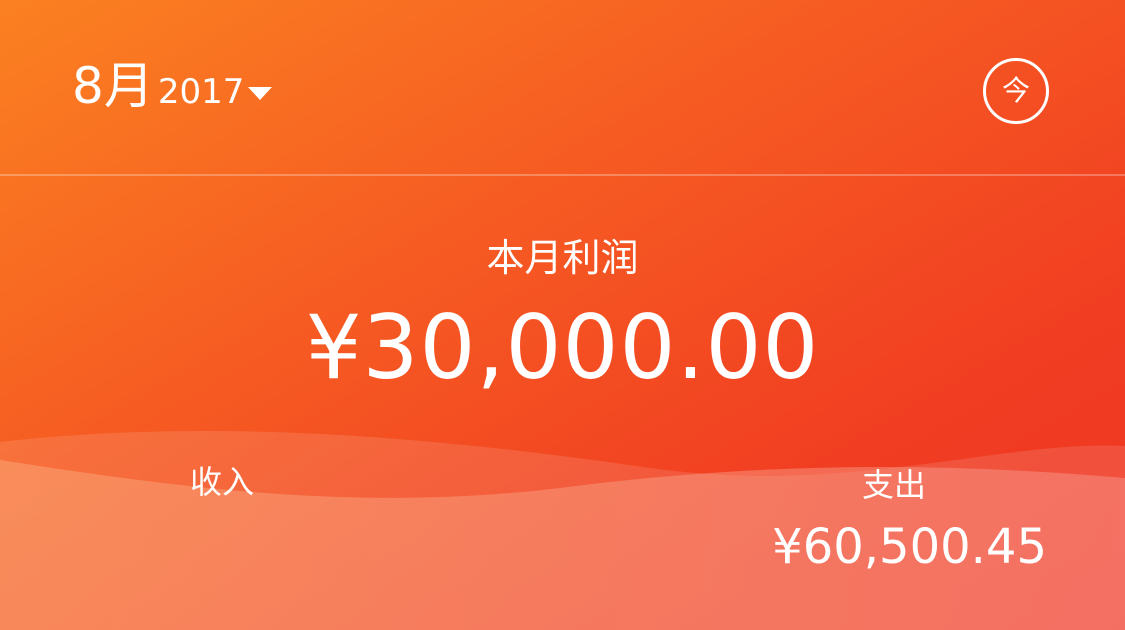 Image resolution: width=1125 pixels, height=630 pixels. I want to click on month-label: 8月, so click(113, 86).